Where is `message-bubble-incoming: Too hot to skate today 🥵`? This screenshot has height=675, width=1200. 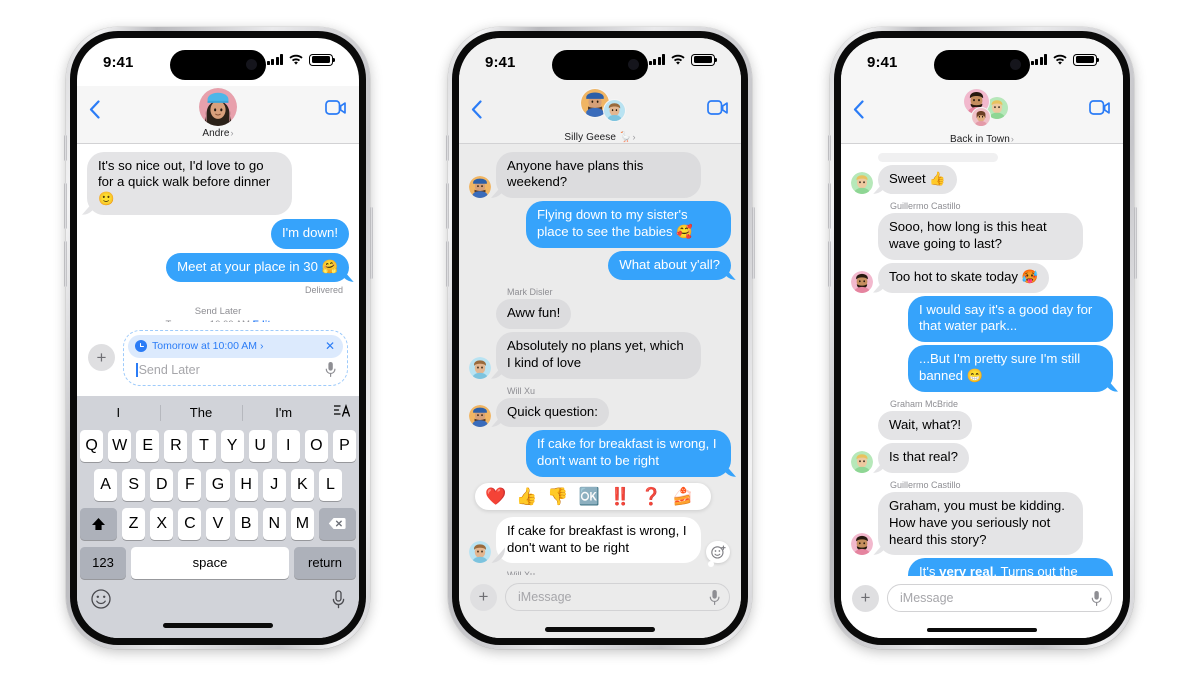
message-bubble-incoming: Too hot to skate today 🥵 is located at coordinates (964, 277).